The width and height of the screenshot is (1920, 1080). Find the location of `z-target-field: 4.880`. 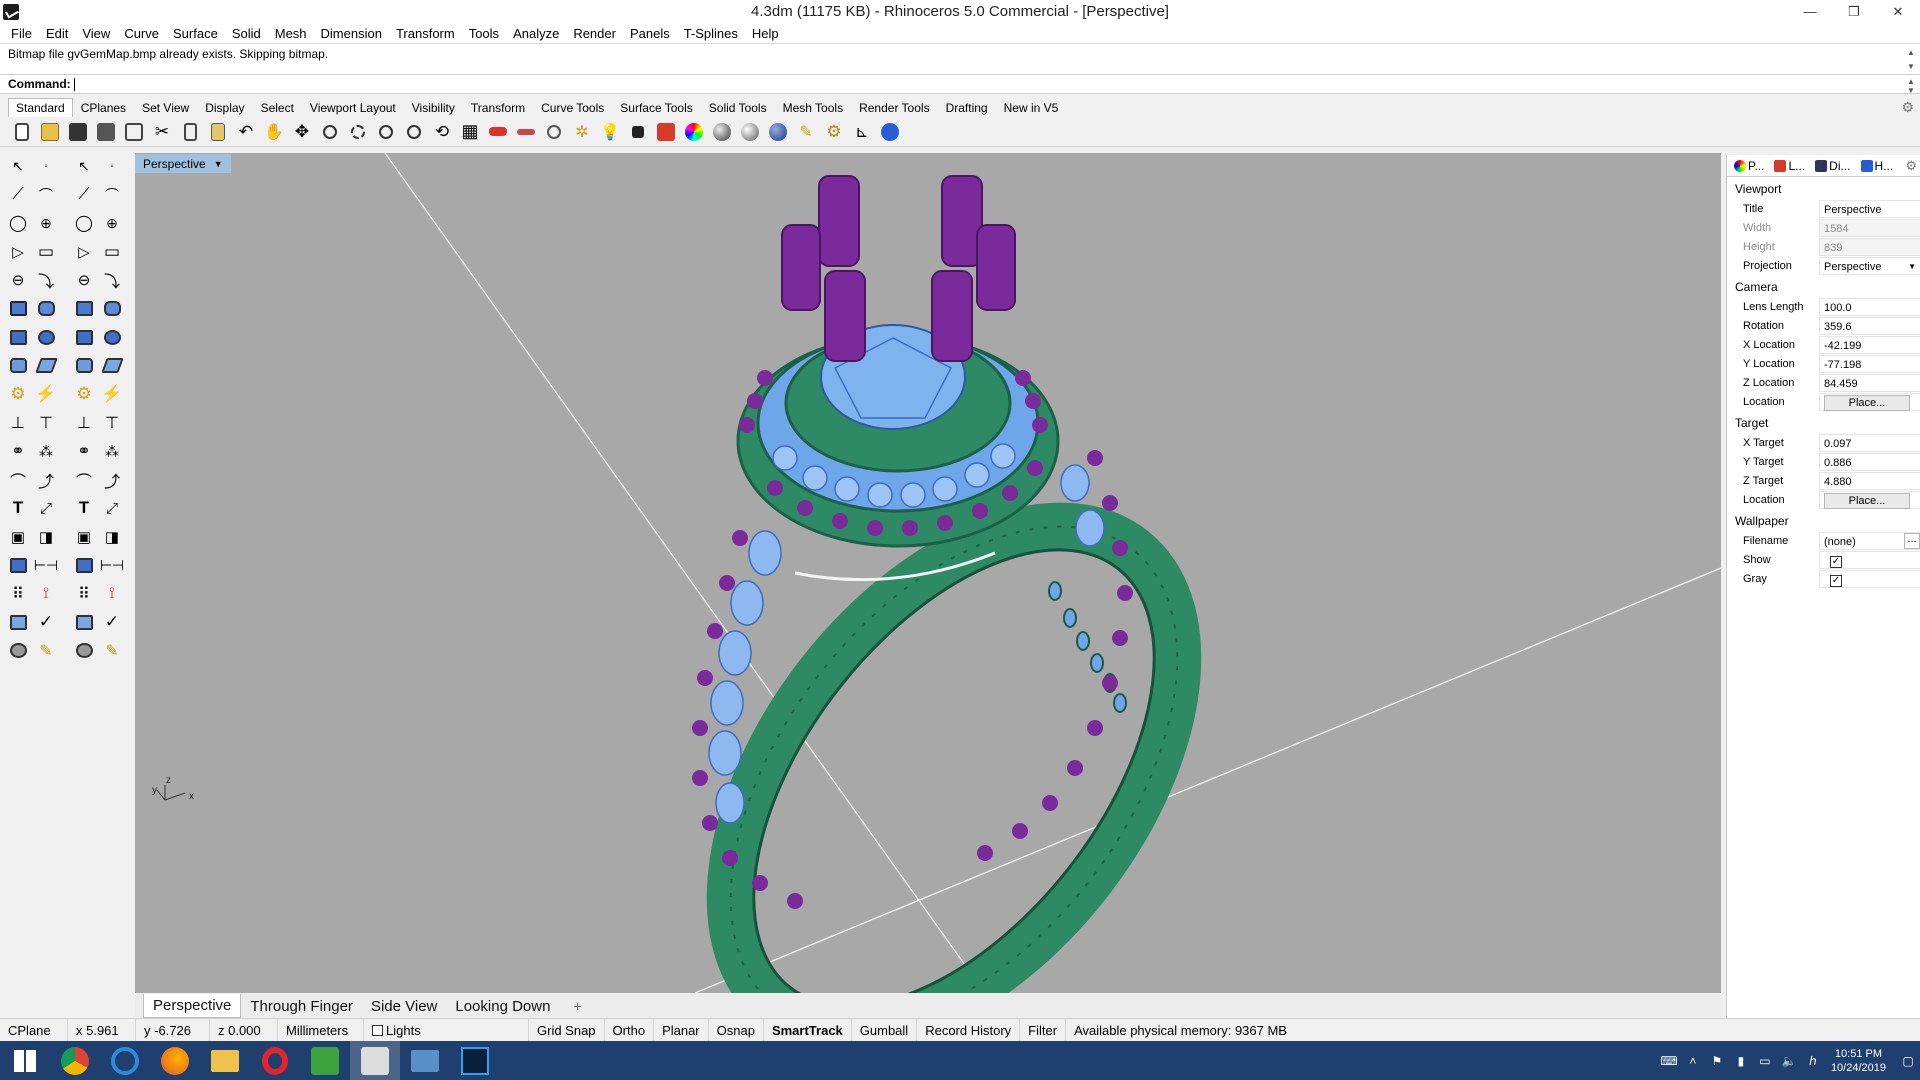

z-target-field: 4.880 is located at coordinates (1869, 480).